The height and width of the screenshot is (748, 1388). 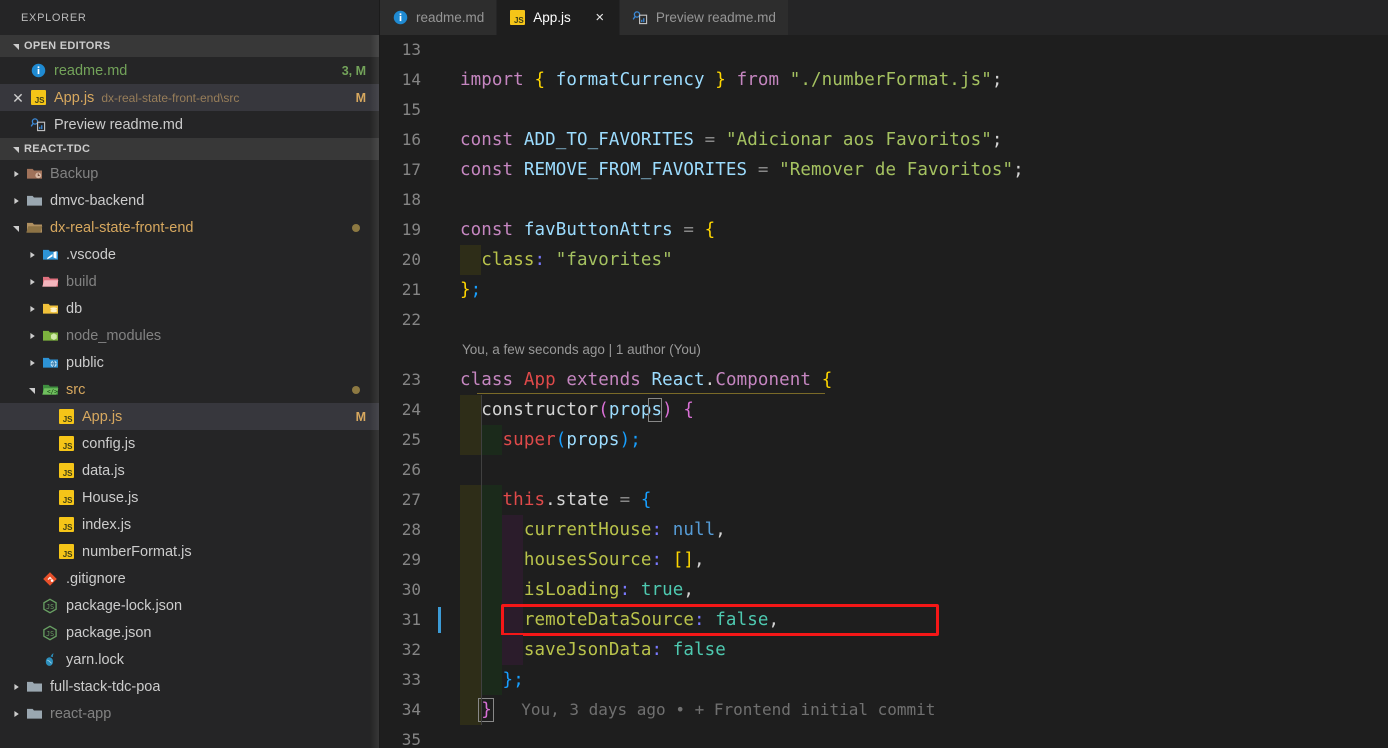 I want to click on tree-item-package-lock-json: JS package-lock.json, so click(x=190, y=605).